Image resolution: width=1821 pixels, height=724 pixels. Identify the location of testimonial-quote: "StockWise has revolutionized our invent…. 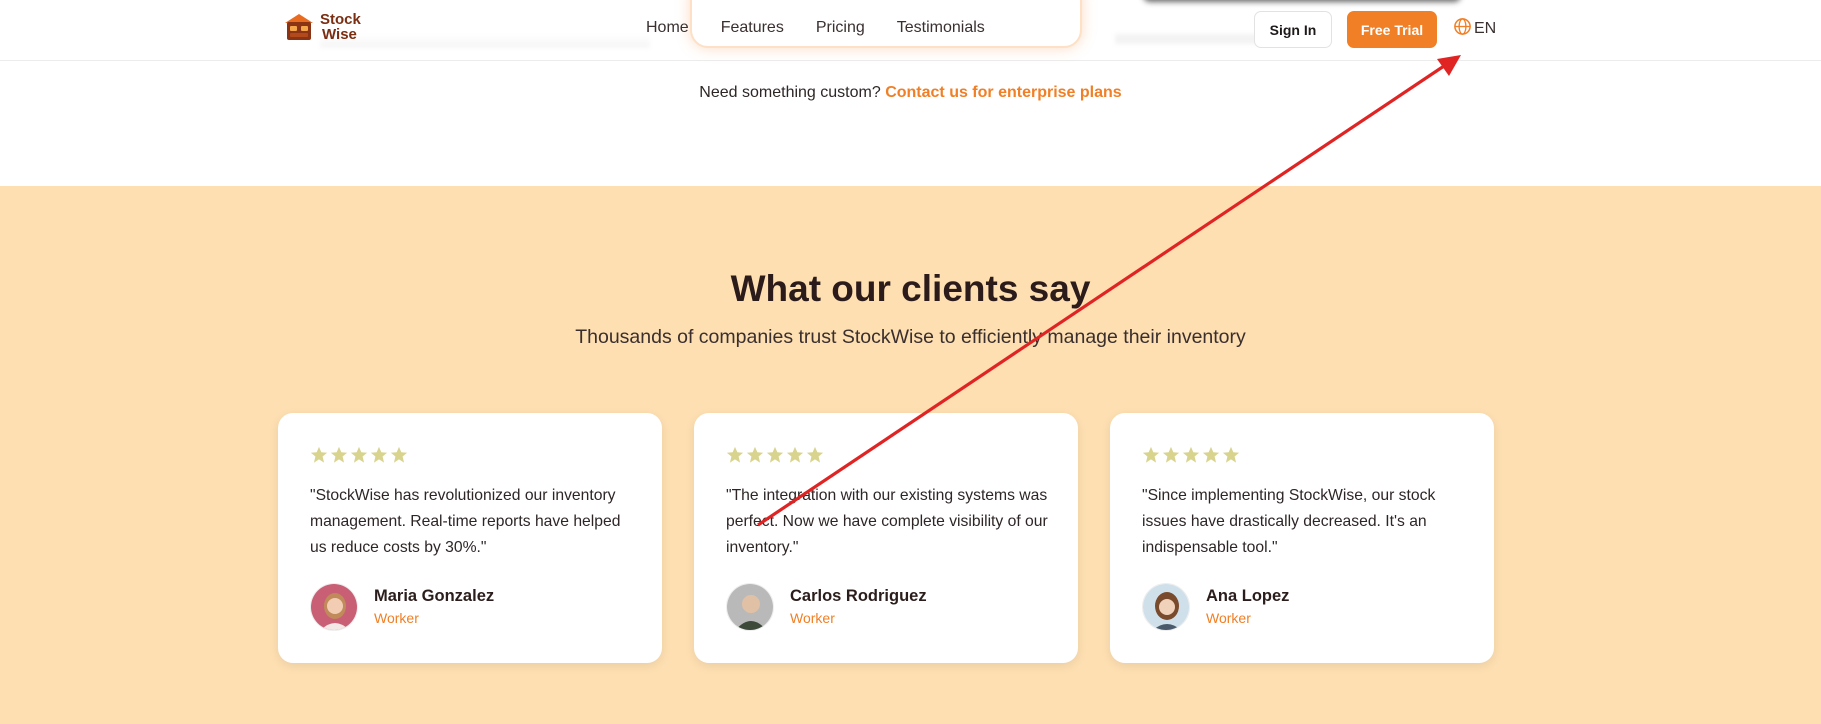
(465, 521).